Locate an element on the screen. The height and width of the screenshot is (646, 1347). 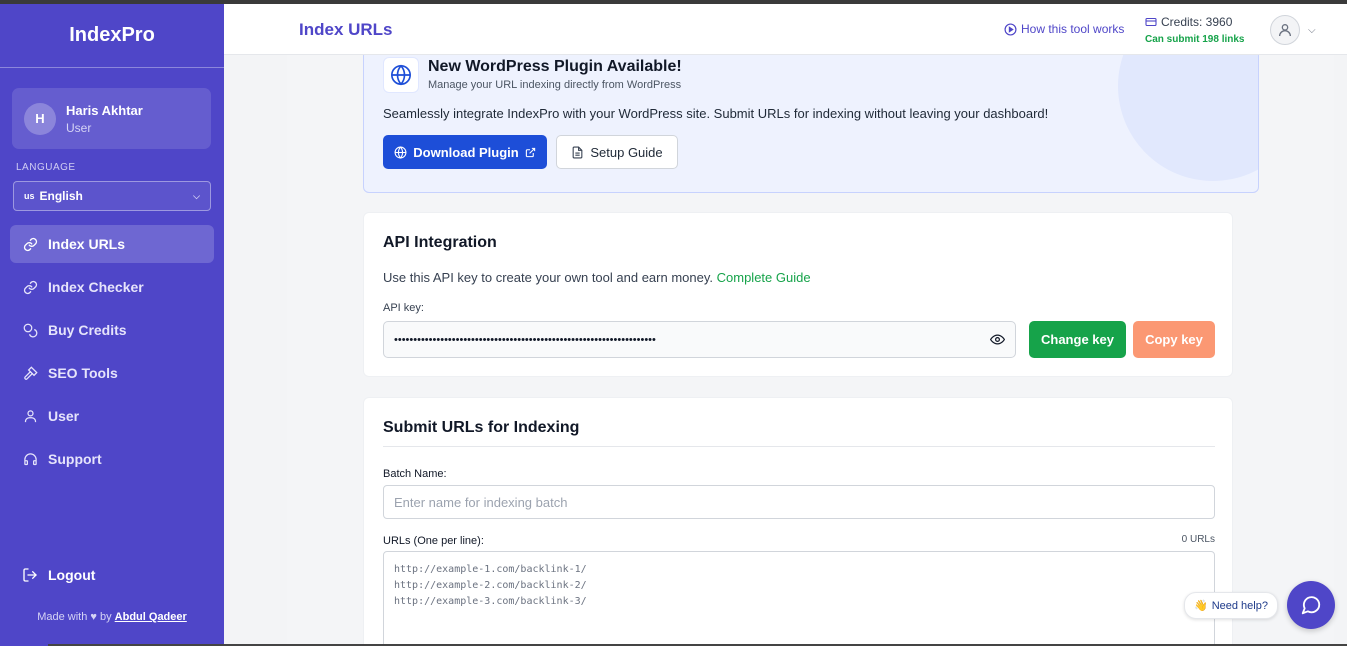
user-avatar: H is located at coordinates (40, 118).